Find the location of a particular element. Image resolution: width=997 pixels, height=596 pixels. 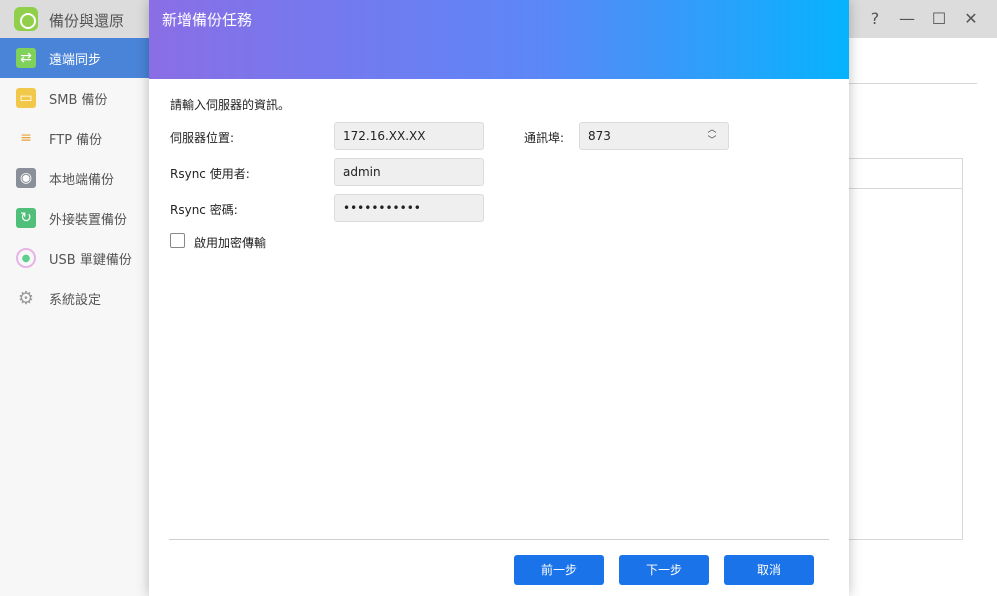

usb-button-icon: ● is located at coordinates (26, 258).